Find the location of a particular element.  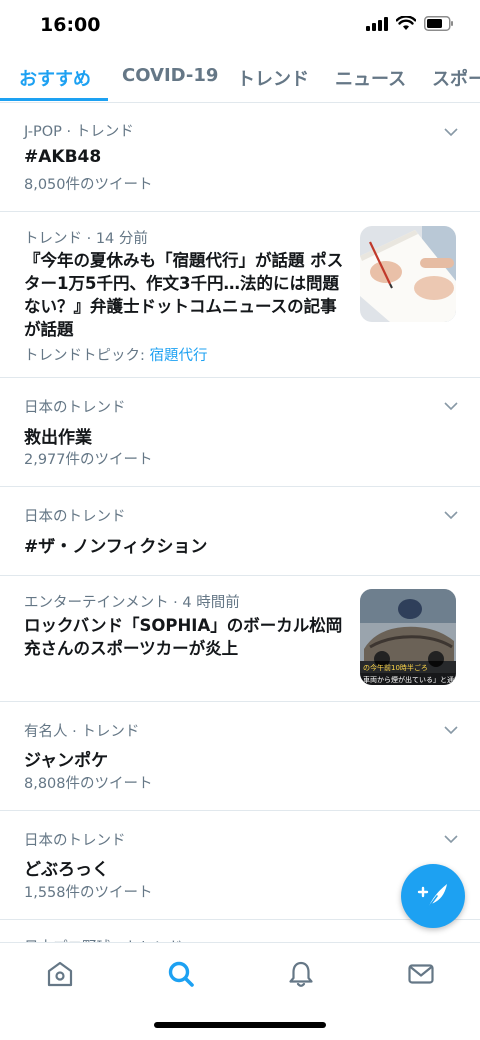

trend-title: ロックバンド「SOPHIA」のボーカル松岡充さんのスポーツカーが炎上 is located at coordinates (183, 637).